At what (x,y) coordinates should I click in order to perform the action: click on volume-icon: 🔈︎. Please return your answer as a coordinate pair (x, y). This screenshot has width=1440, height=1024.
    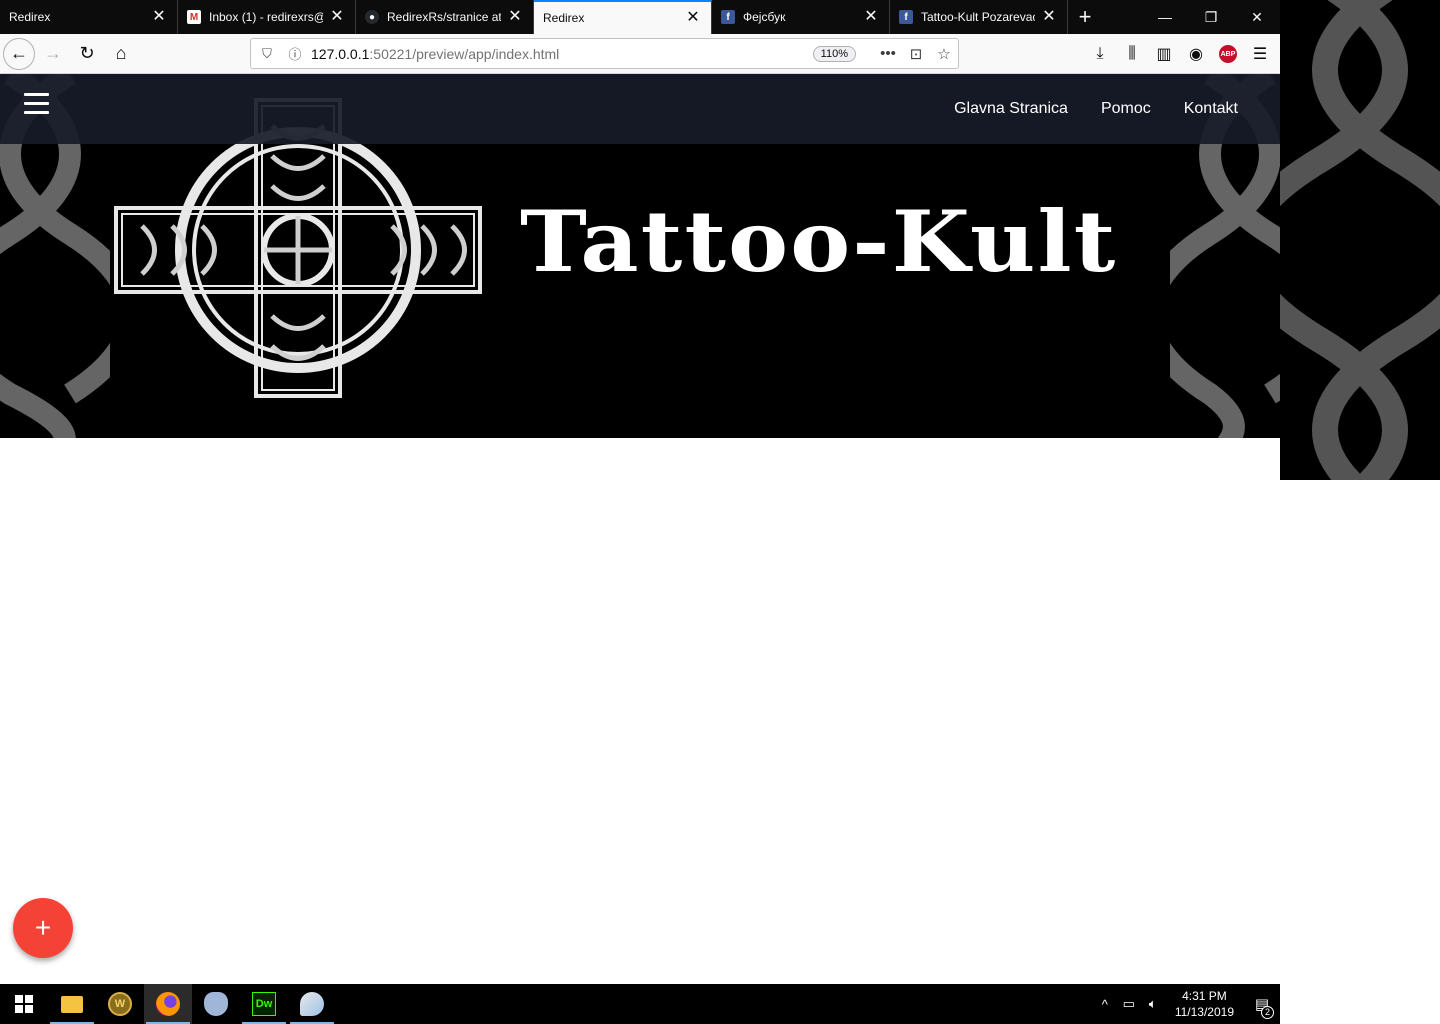
    Looking at the image, I should click on (1153, 1004).